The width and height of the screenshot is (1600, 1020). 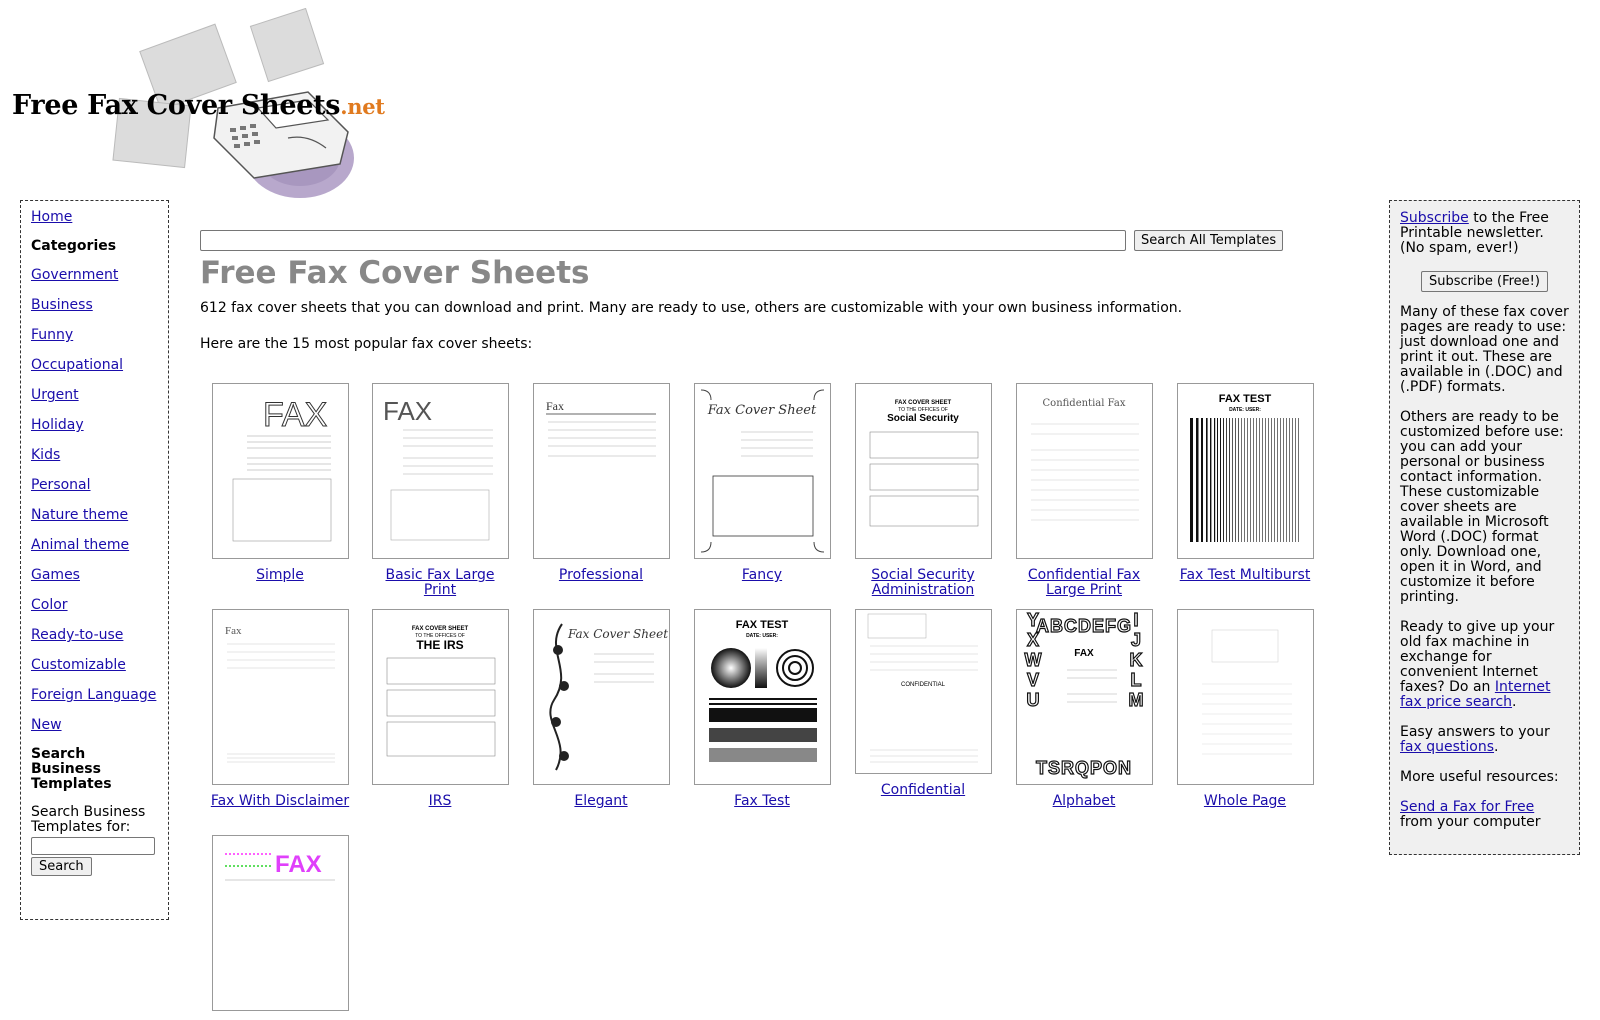 I want to click on template-link-professional: Professional, so click(x=601, y=575).